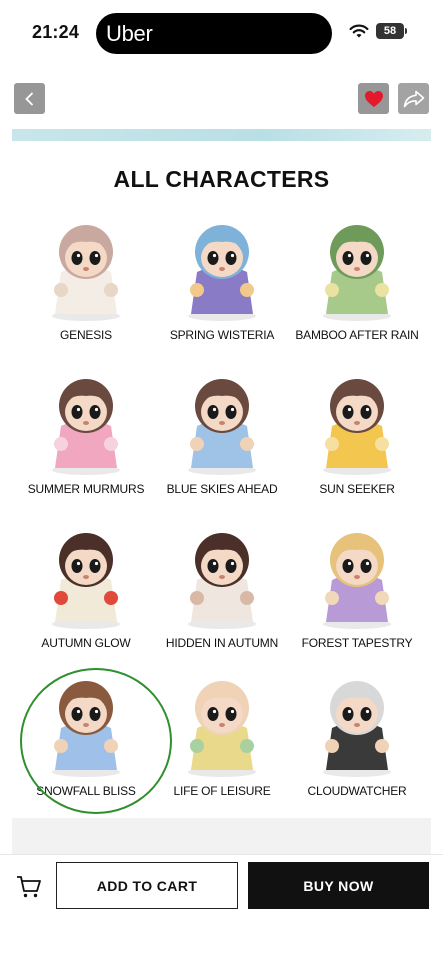 This screenshot has width=443, height=960. What do you see at coordinates (221, 836) in the screenshot?
I see `content-divider-block` at bounding box center [221, 836].